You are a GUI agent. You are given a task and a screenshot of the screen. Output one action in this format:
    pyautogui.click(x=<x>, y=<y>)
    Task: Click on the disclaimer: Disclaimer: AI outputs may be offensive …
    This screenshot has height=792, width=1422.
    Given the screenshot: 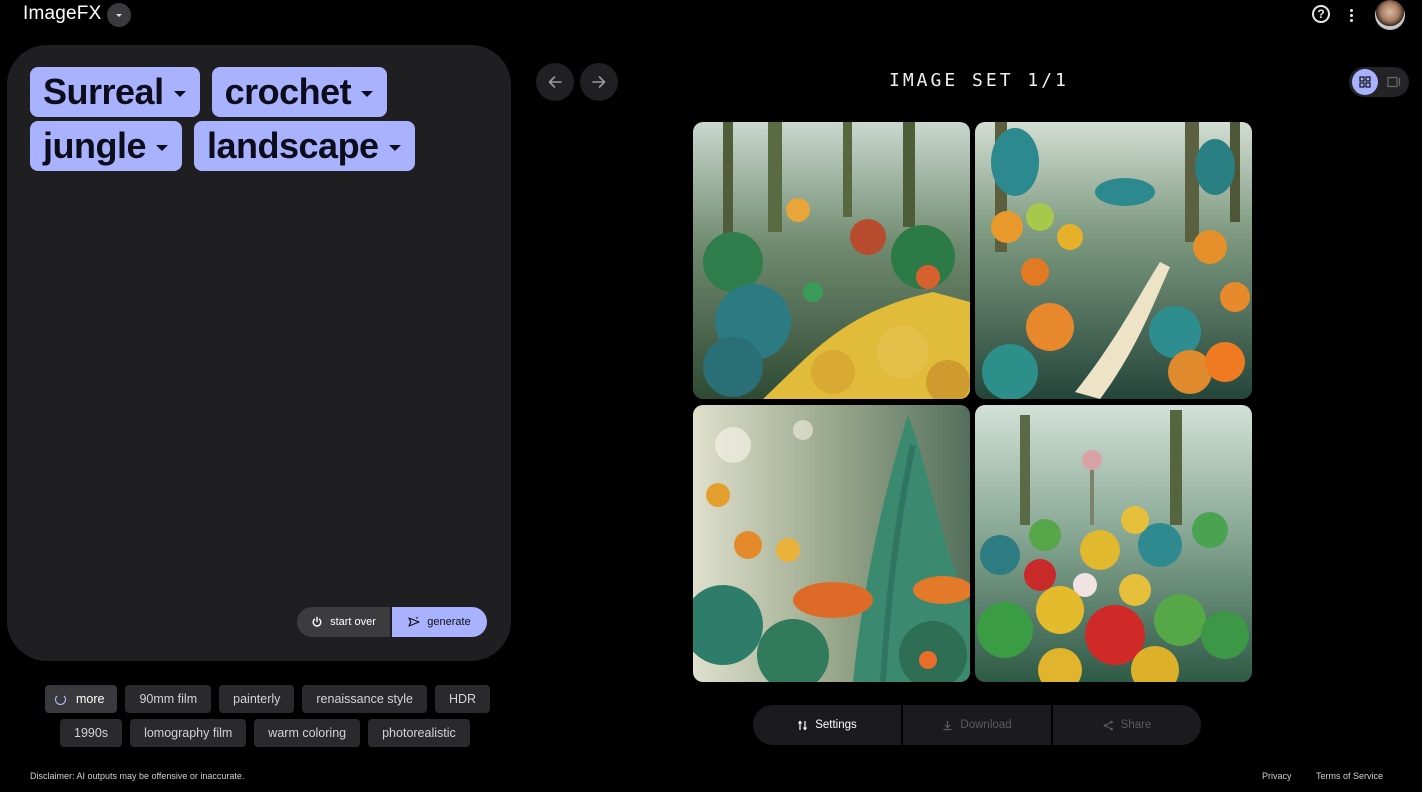 What is the action you would take?
    pyautogui.click(x=137, y=776)
    